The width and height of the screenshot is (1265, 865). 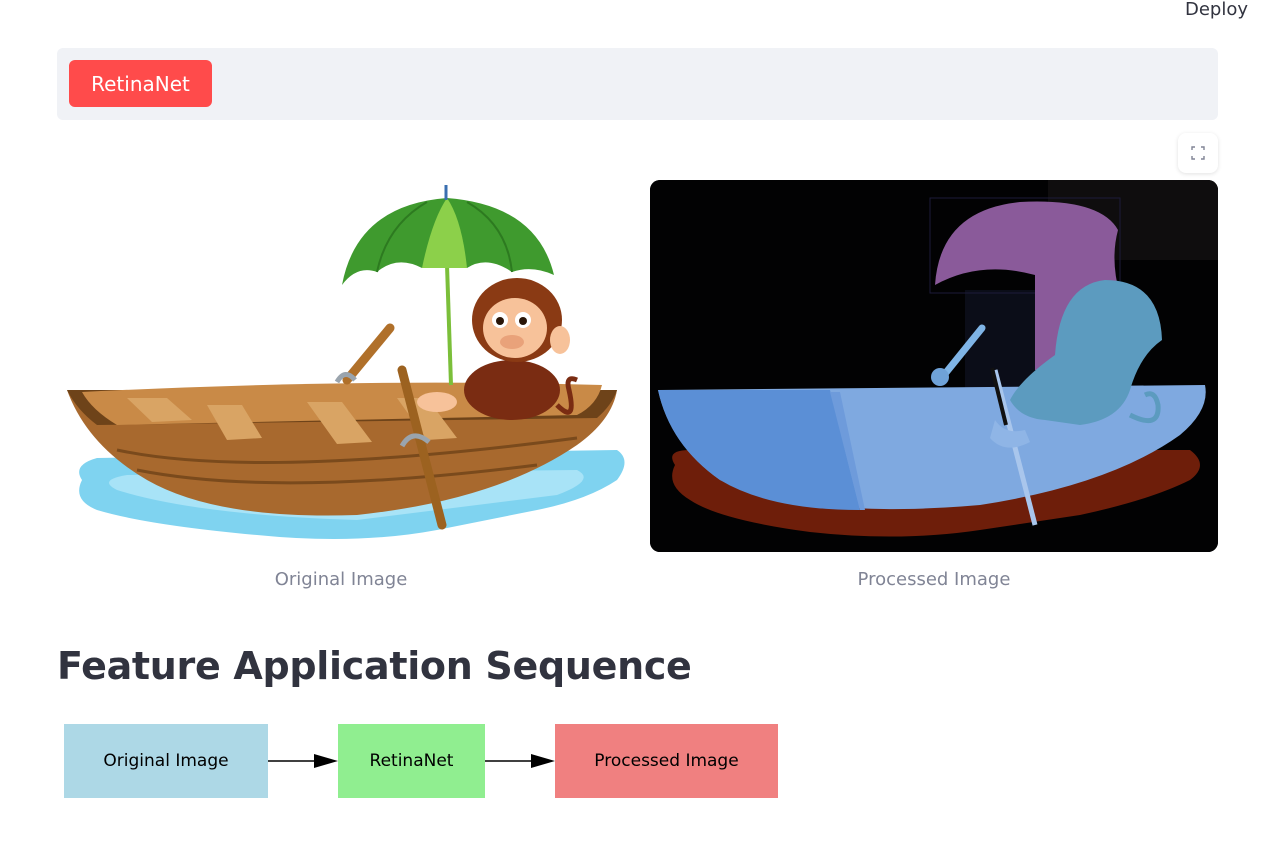 I want to click on flow-step-original: Original Image, so click(x=166, y=761).